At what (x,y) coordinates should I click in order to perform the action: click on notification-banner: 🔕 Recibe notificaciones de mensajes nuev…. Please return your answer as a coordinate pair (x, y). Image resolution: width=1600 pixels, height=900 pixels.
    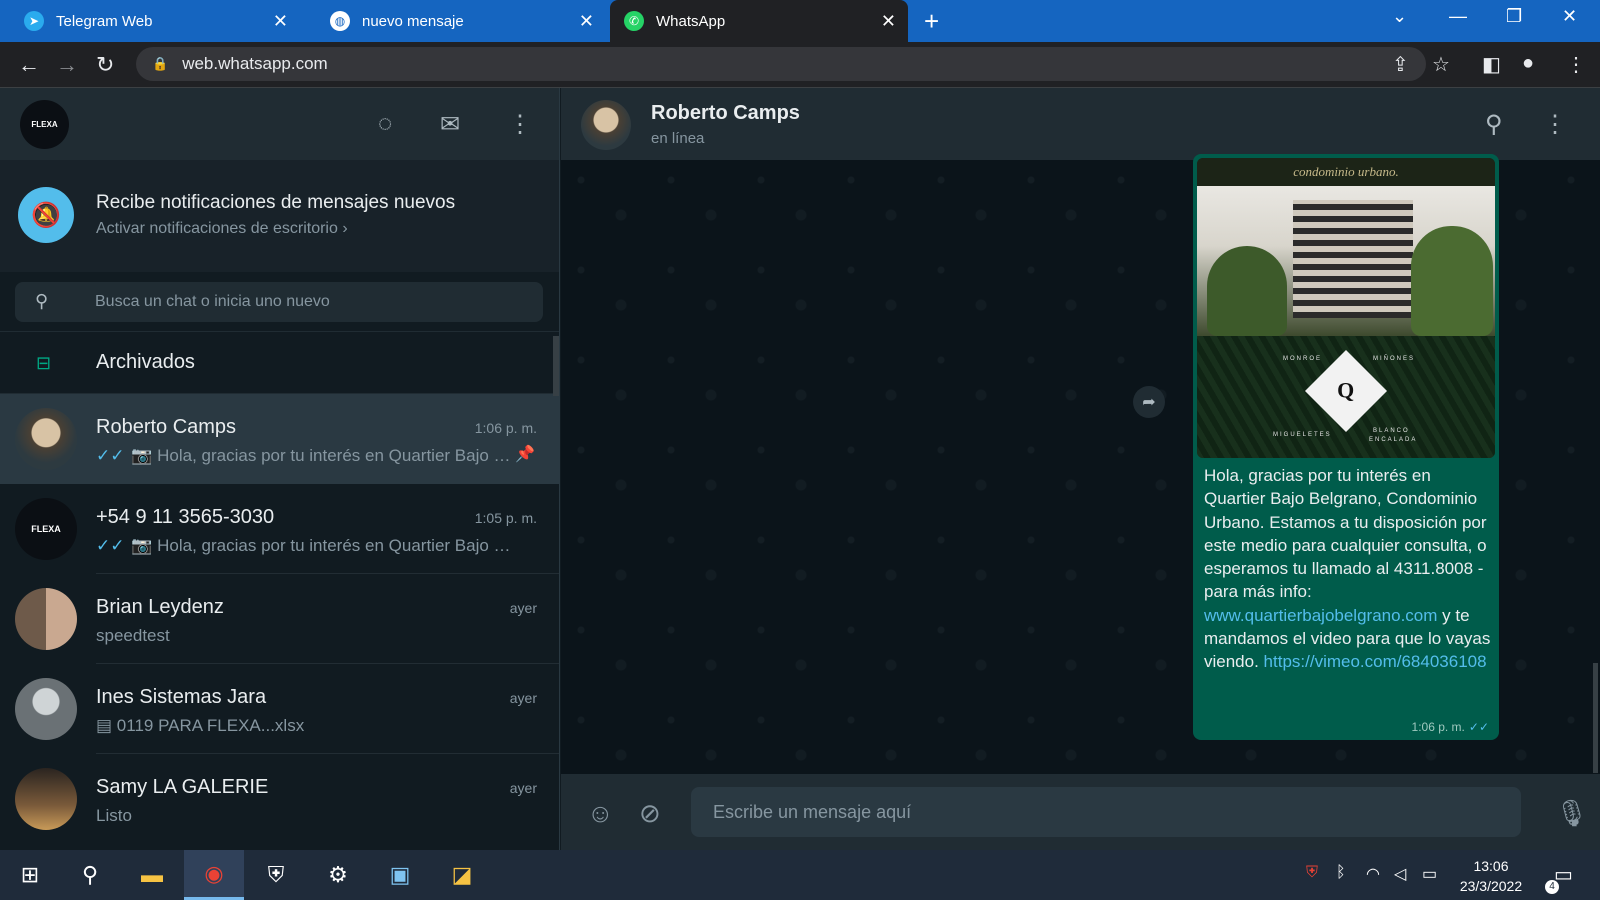
    Looking at the image, I should click on (279, 216).